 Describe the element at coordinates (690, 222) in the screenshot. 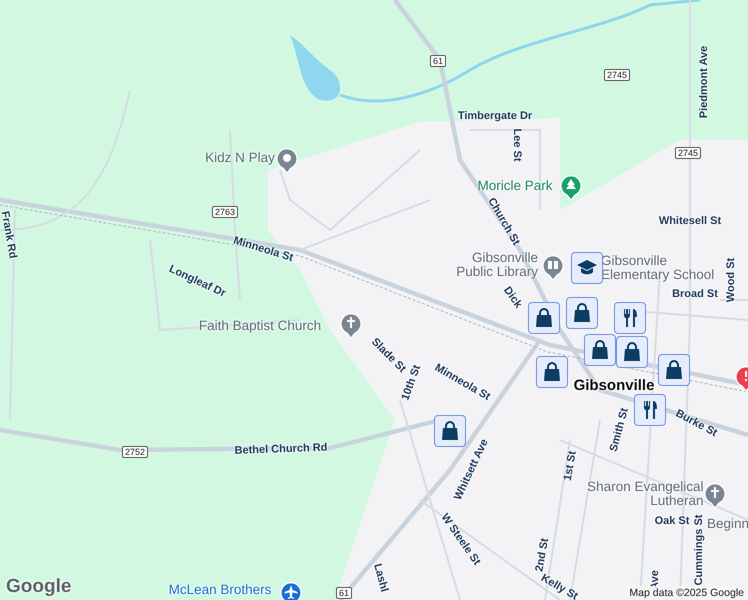

I see `street-label: Whitesell St` at that location.